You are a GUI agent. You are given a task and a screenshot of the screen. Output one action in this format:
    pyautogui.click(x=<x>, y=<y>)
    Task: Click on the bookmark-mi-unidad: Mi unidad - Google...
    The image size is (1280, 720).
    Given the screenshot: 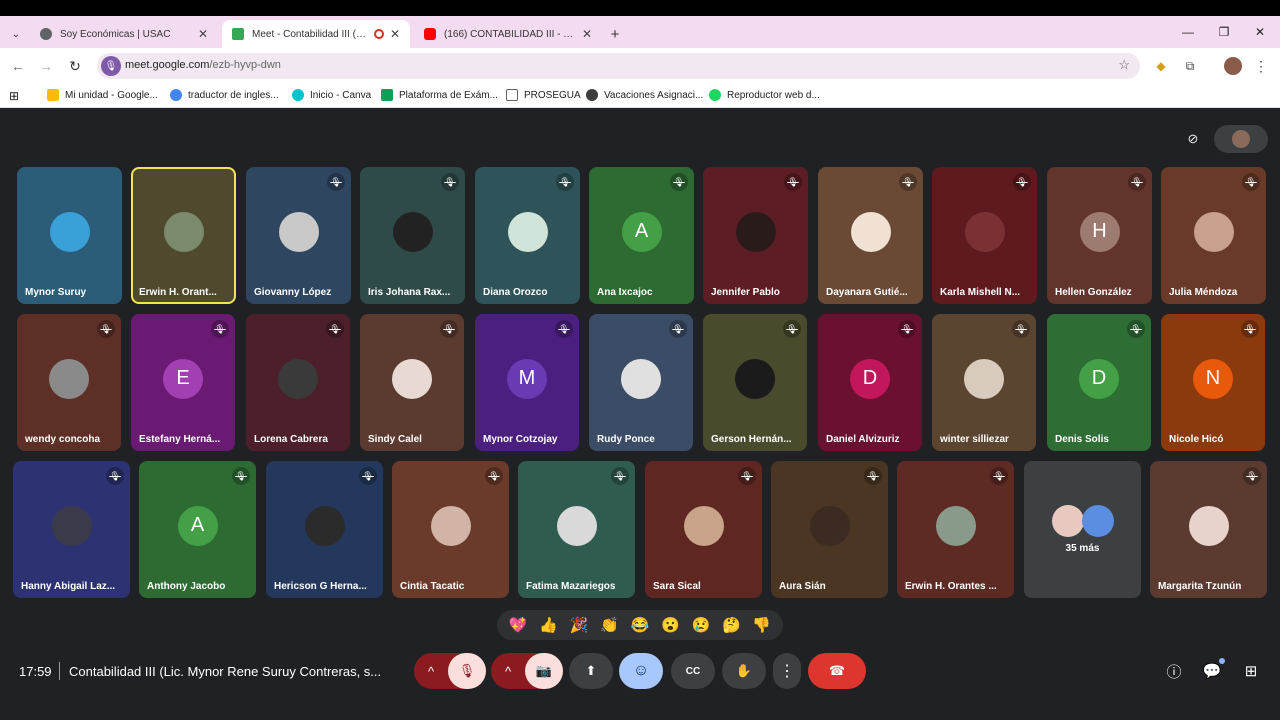 What is the action you would take?
    pyautogui.click(x=102, y=95)
    